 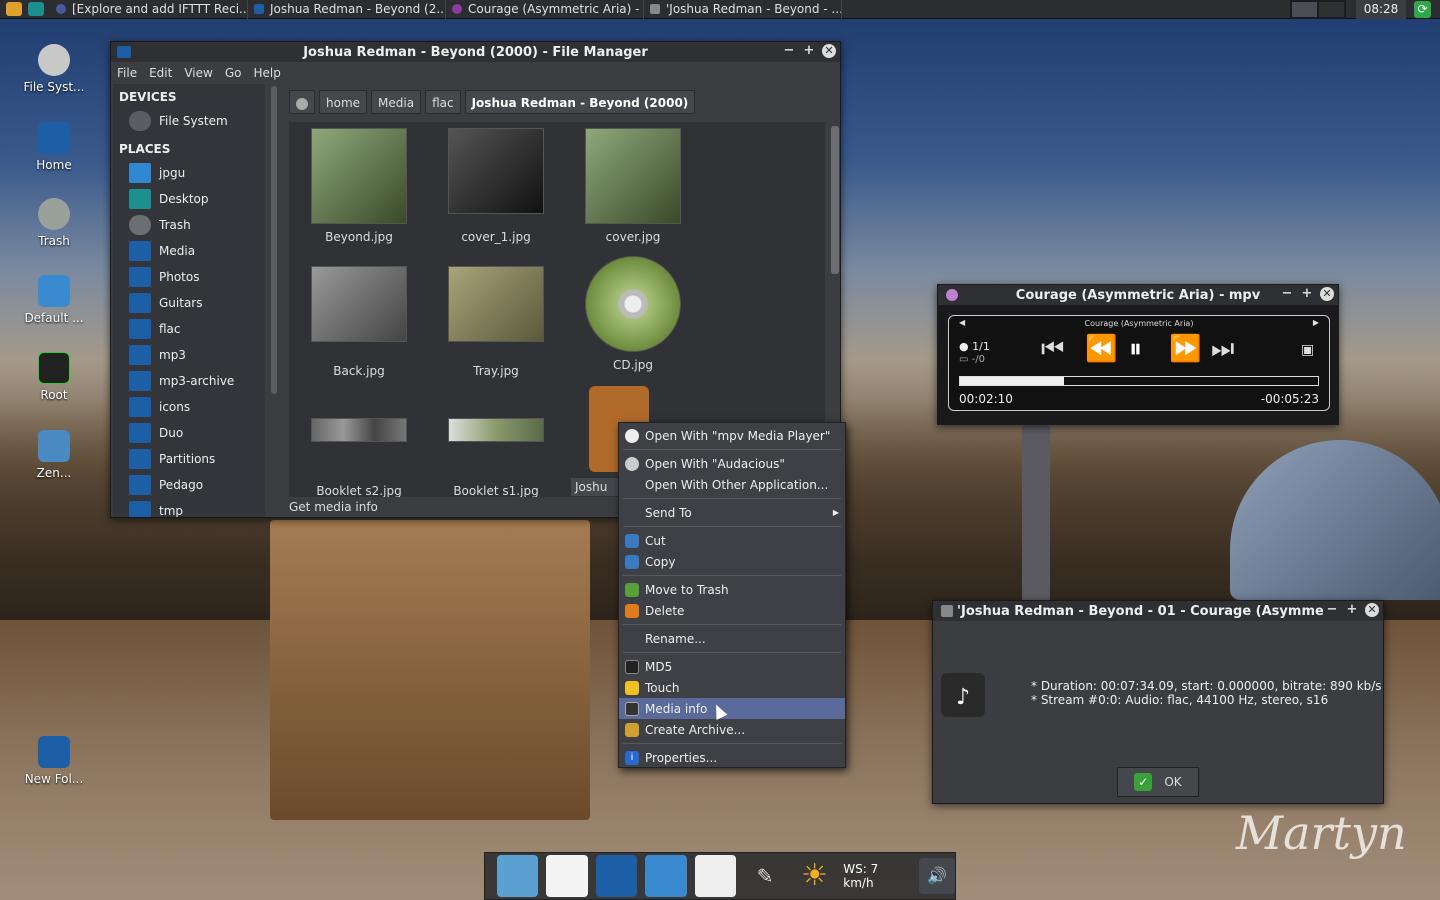 What do you see at coordinates (1135, 349) in the screenshot?
I see `pause-icon: ⏸` at bounding box center [1135, 349].